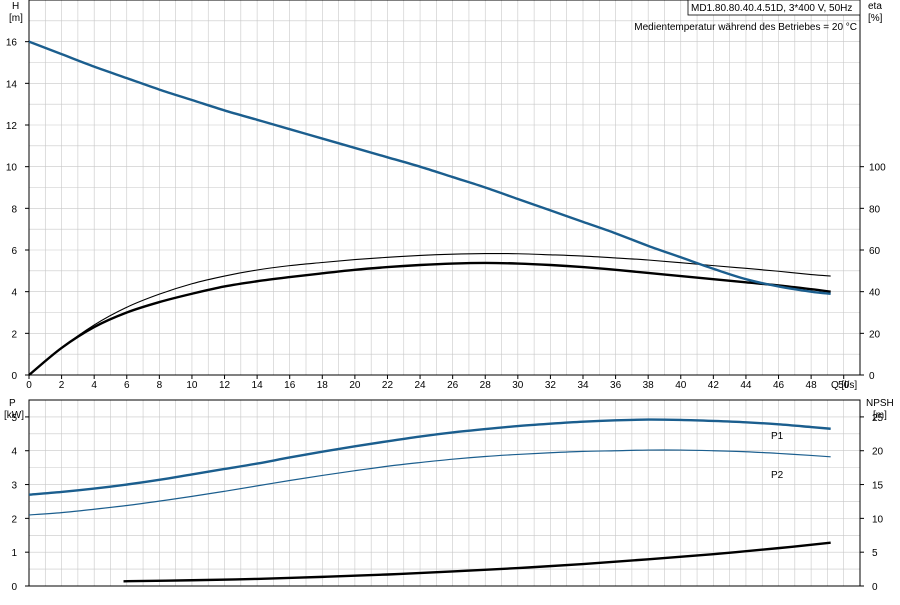 The image size is (900, 605). I want to click on x-tick-label: 6, so click(127, 385).